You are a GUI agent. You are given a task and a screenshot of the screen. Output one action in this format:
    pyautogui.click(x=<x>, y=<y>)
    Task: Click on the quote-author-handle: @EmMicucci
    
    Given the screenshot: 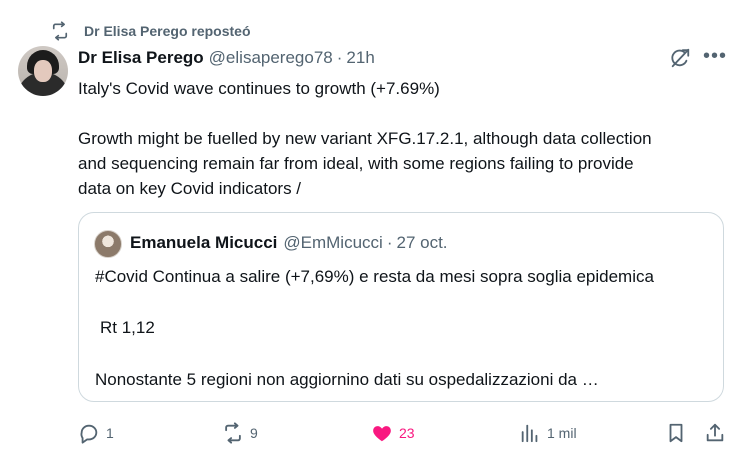 What is the action you would take?
    pyautogui.click(x=332, y=243)
    